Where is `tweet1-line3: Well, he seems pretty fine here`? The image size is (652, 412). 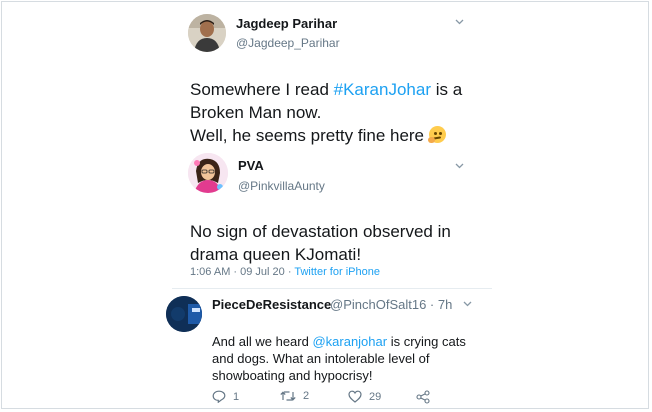 tweet1-line3: Well, he seems pretty fine here is located at coordinates (340, 135).